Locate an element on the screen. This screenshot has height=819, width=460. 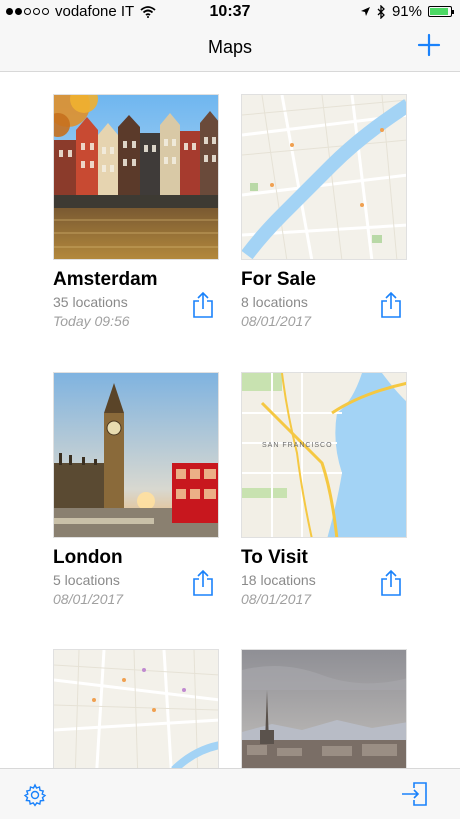
london-photo is located at coordinates (136, 455).